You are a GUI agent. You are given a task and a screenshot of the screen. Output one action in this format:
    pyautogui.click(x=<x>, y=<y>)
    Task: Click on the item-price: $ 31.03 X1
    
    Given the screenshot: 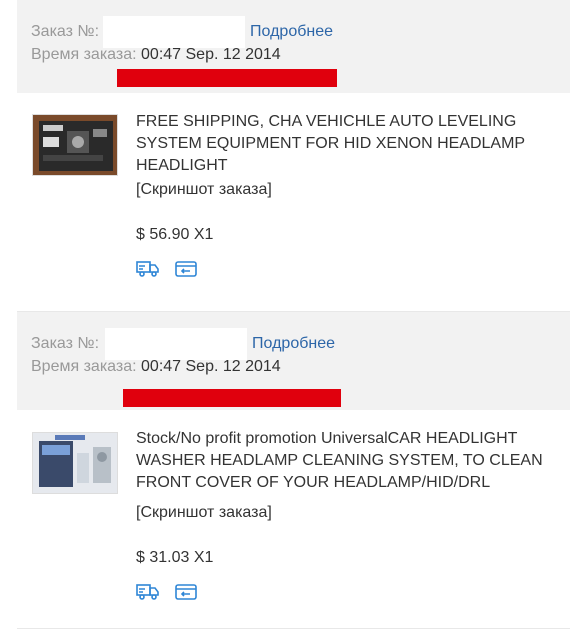 What is the action you would take?
    pyautogui.click(x=175, y=557)
    